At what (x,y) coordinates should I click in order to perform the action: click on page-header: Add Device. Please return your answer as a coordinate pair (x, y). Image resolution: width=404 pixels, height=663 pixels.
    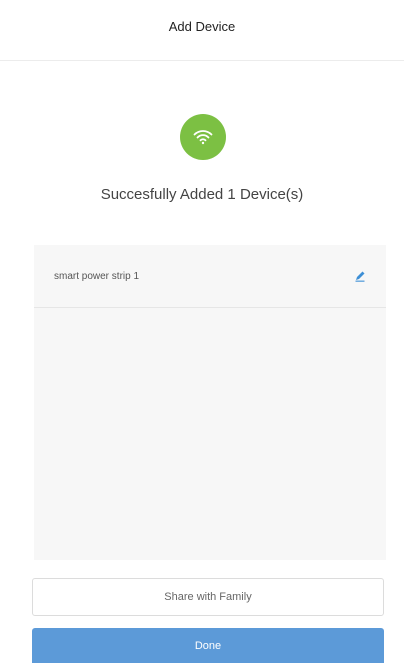
    Looking at the image, I should click on (202, 30).